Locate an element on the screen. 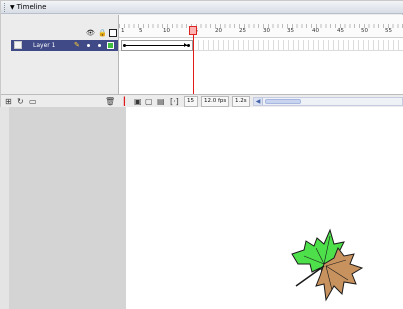 The height and width of the screenshot is (309, 403). insert-folder-icon: ▭ is located at coordinates (33, 101).